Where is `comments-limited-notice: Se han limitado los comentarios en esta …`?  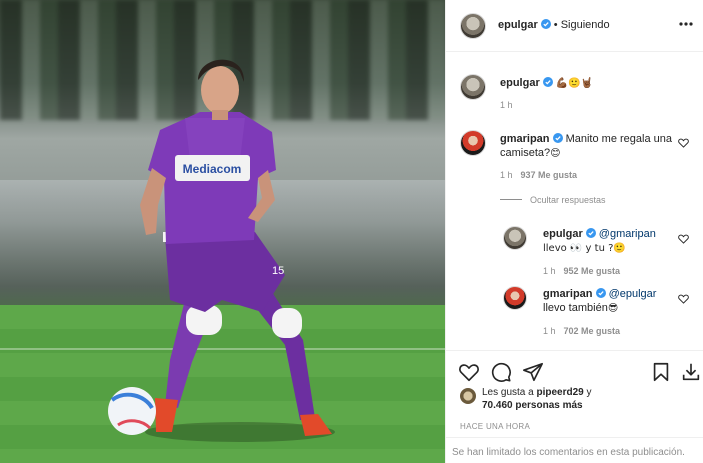 comments-limited-notice: Se han limitado los comentarios en esta … is located at coordinates (574, 450).